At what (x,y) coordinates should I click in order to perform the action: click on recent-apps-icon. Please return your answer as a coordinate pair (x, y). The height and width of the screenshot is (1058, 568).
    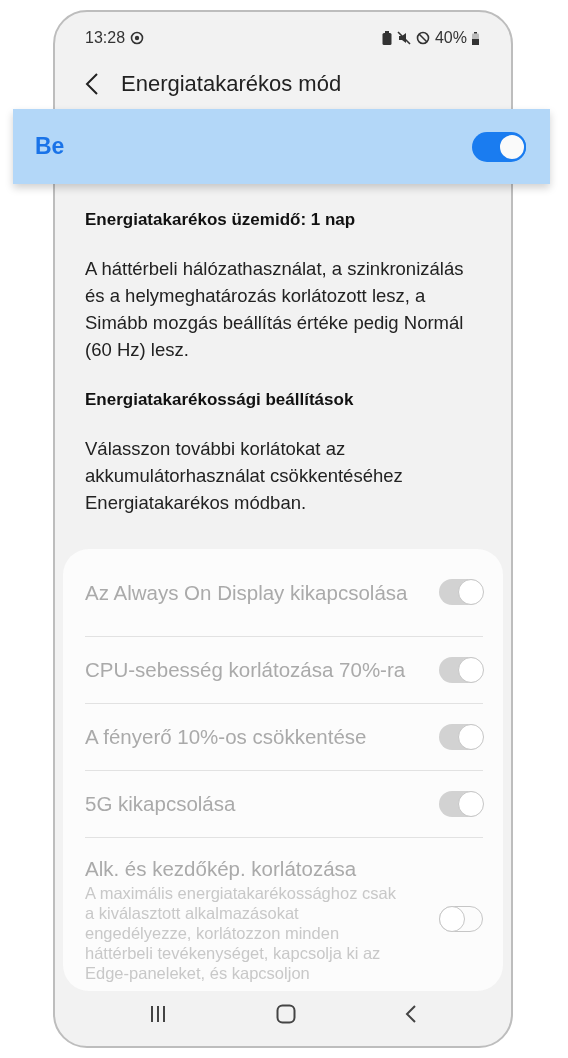
    Looking at the image, I should click on (158, 1014).